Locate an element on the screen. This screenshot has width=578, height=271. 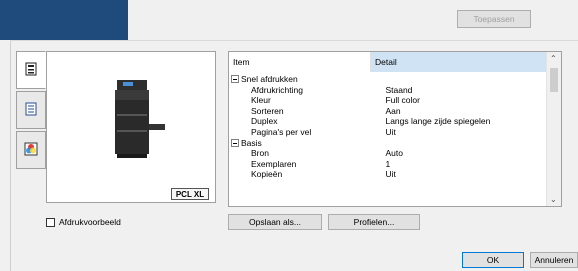
top-bar: Toepassen is located at coordinates (289, 20).